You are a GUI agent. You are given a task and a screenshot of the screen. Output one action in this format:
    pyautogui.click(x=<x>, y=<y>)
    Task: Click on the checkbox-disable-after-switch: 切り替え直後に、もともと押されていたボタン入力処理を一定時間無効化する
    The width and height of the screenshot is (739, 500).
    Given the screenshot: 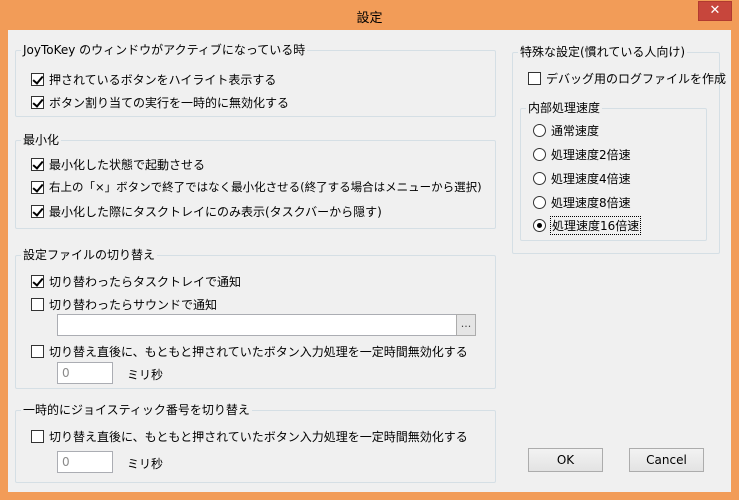 What is the action you would take?
    pyautogui.click(x=249, y=351)
    